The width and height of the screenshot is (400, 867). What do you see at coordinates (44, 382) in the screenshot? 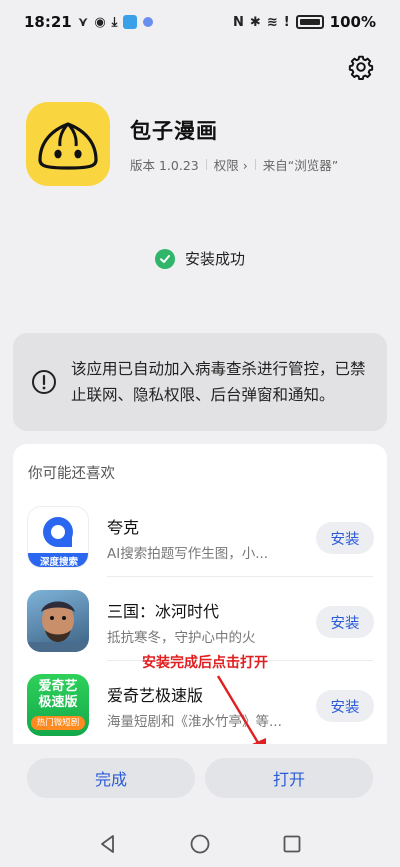
I see `info-alert-icon` at bounding box center [44, 382].